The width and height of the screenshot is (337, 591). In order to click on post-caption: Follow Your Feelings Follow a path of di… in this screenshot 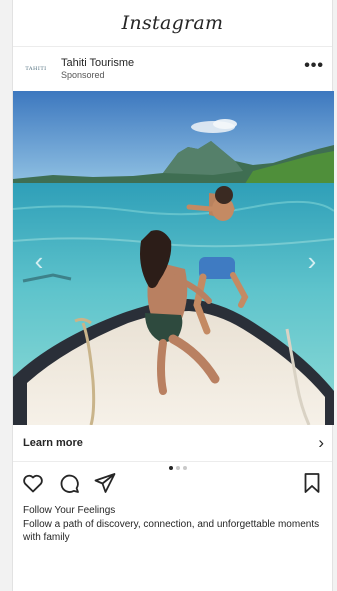, I will do `click(172, 524)`.